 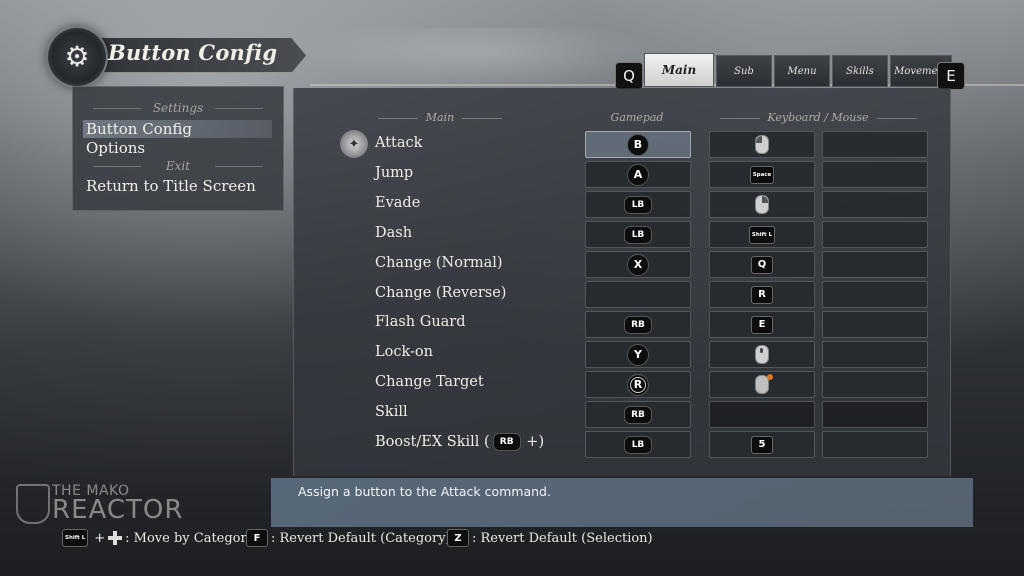 I want to click on boost-ex-skill-keyboard-slot-1: 5, so click(x=762, y=444).